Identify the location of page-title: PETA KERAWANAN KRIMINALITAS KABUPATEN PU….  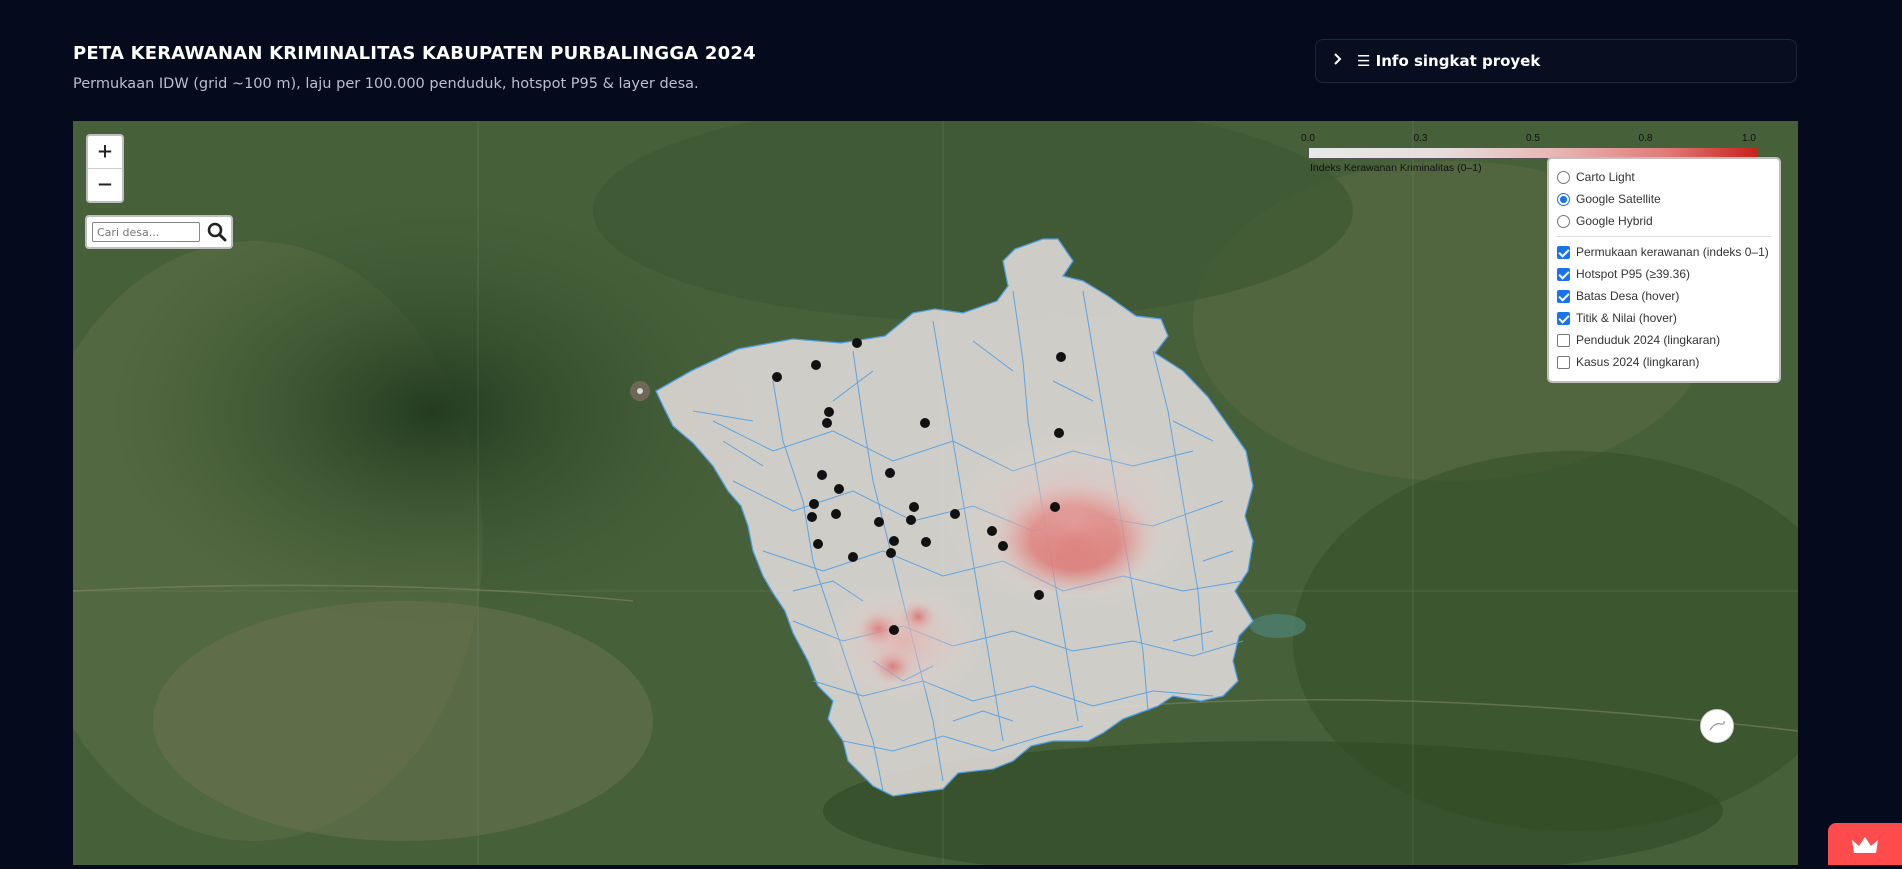
(414, 53).